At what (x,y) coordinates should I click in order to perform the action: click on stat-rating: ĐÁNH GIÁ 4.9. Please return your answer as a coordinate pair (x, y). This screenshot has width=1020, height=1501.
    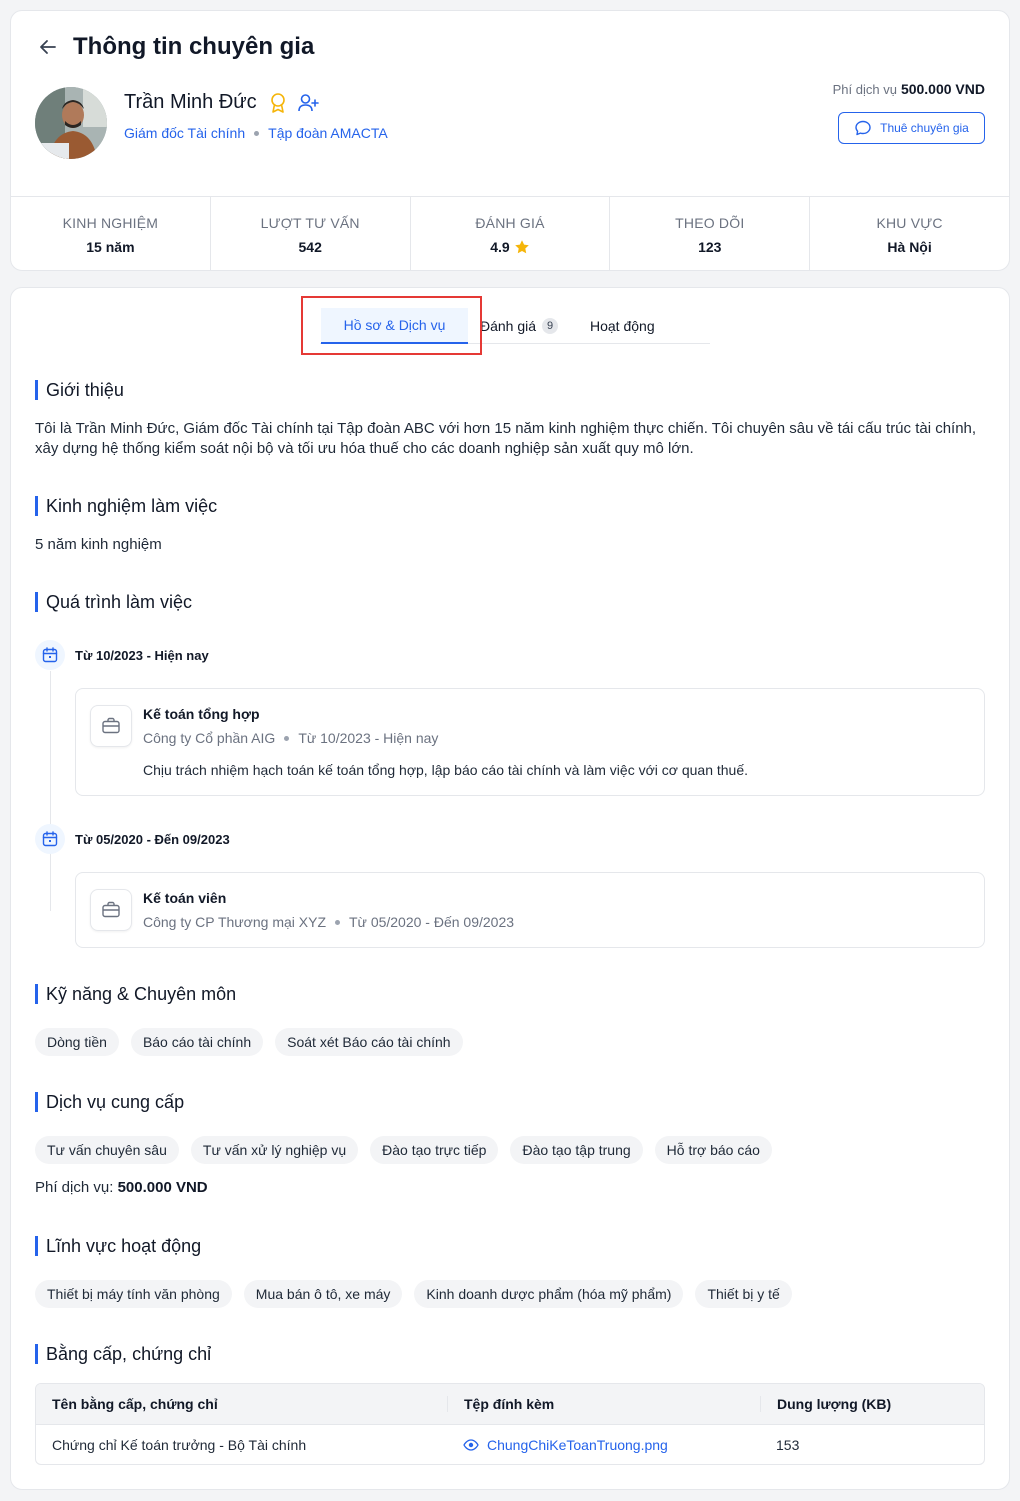
    Looking at the image, I should click on (511, 234).